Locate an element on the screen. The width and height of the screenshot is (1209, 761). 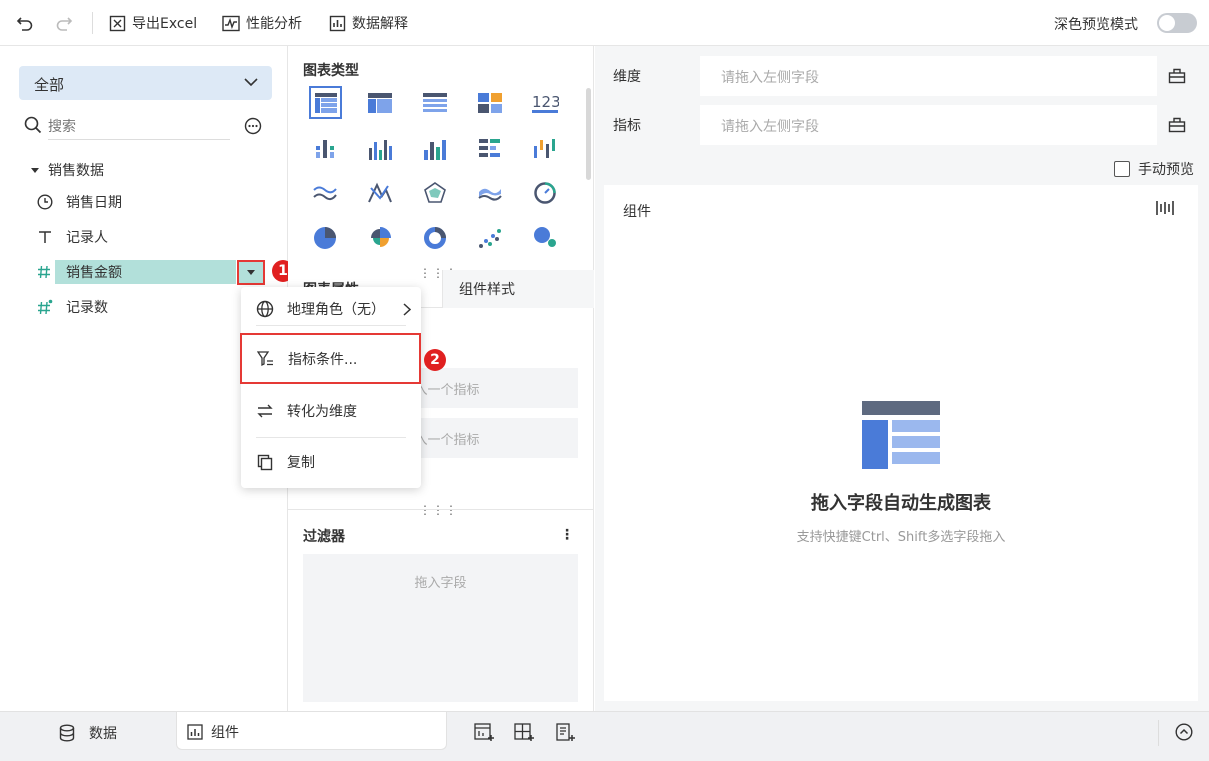
add-dashboard-icon is located at coordinates (484, 733).